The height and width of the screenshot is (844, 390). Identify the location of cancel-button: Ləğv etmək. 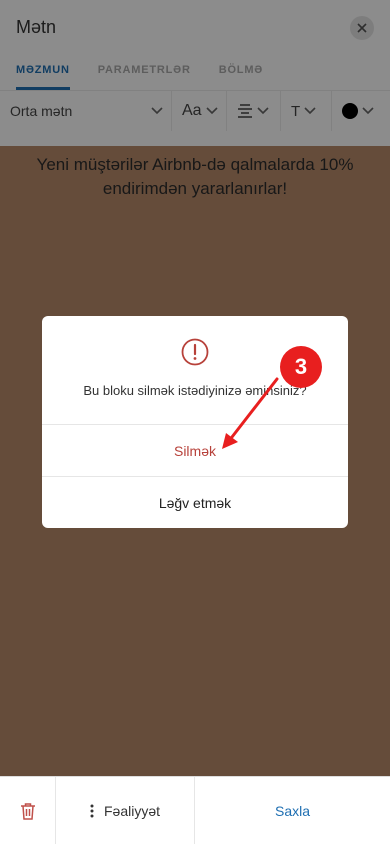
(195, 502).